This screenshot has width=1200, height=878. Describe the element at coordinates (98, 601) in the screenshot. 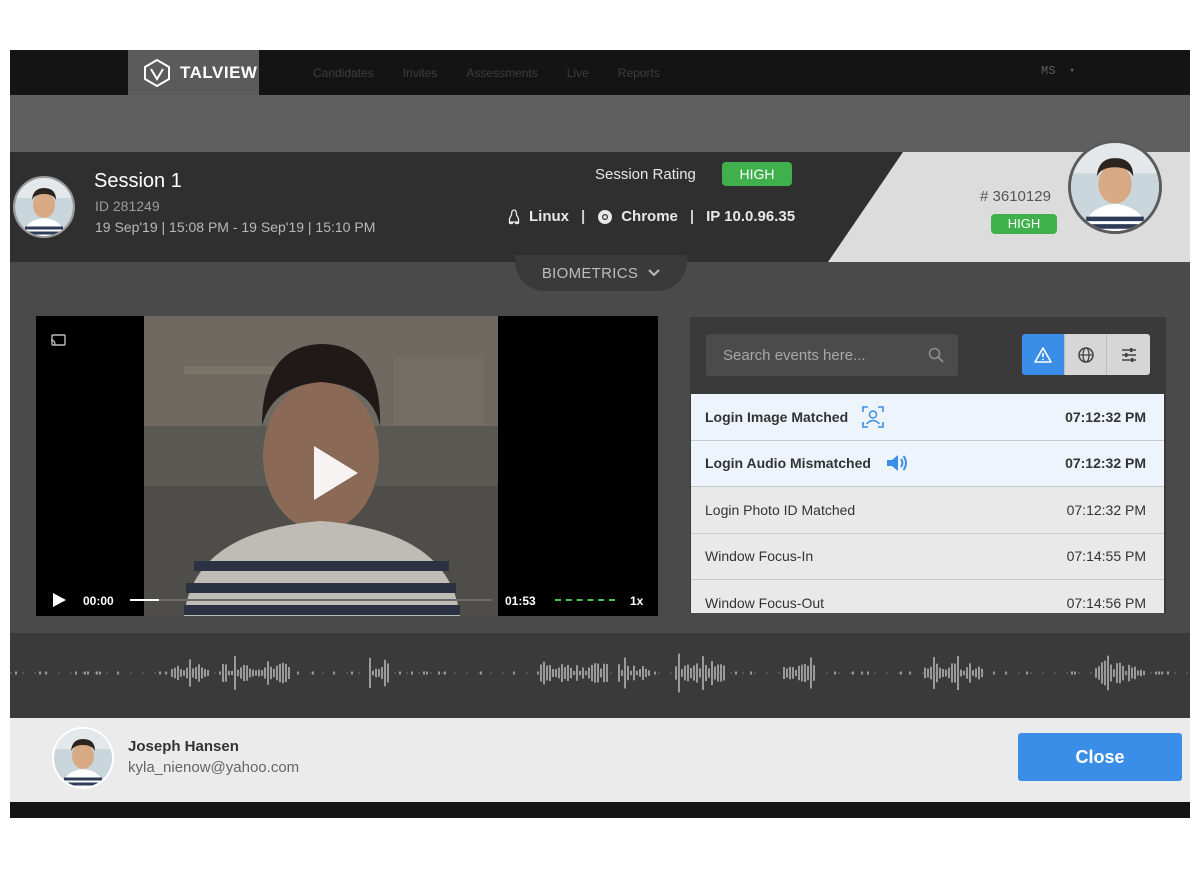

I see `video-current-time: 00:00` at that location.